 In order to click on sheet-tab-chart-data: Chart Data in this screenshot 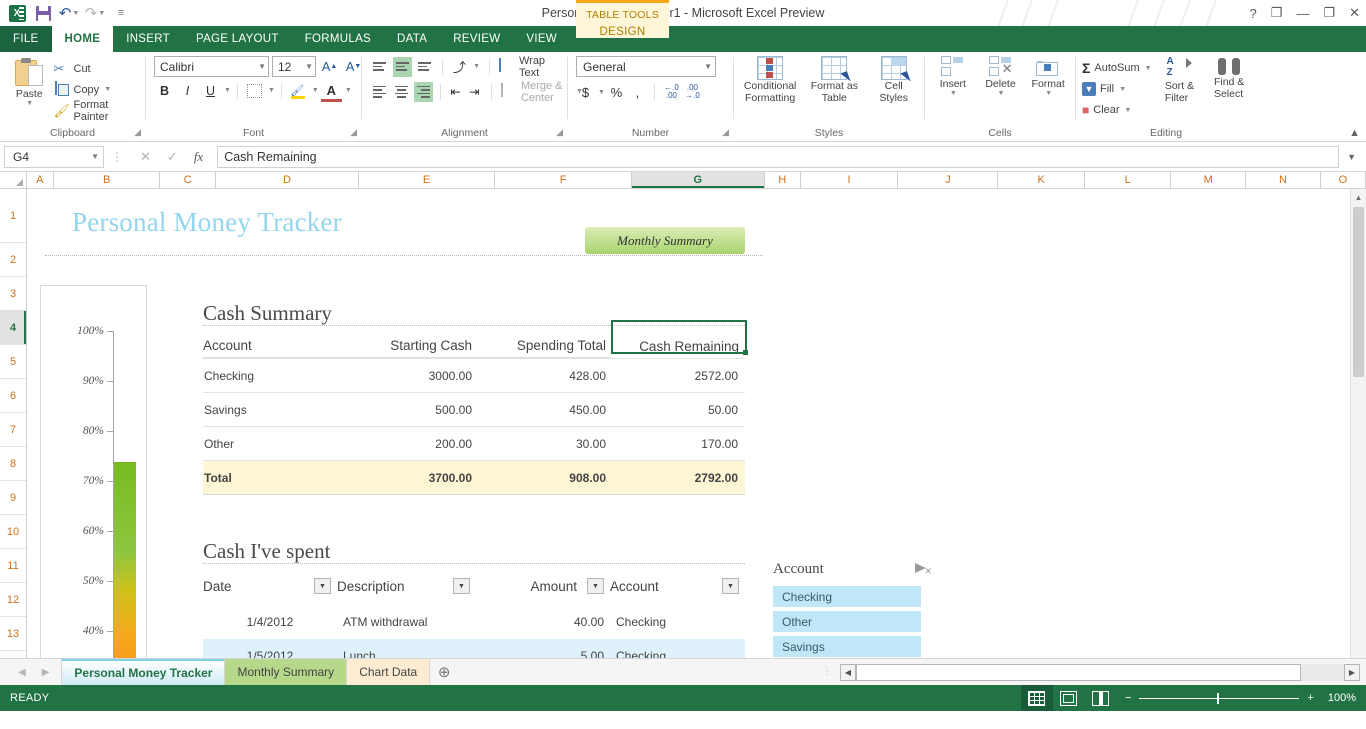, I will do `click(388, 672)`.